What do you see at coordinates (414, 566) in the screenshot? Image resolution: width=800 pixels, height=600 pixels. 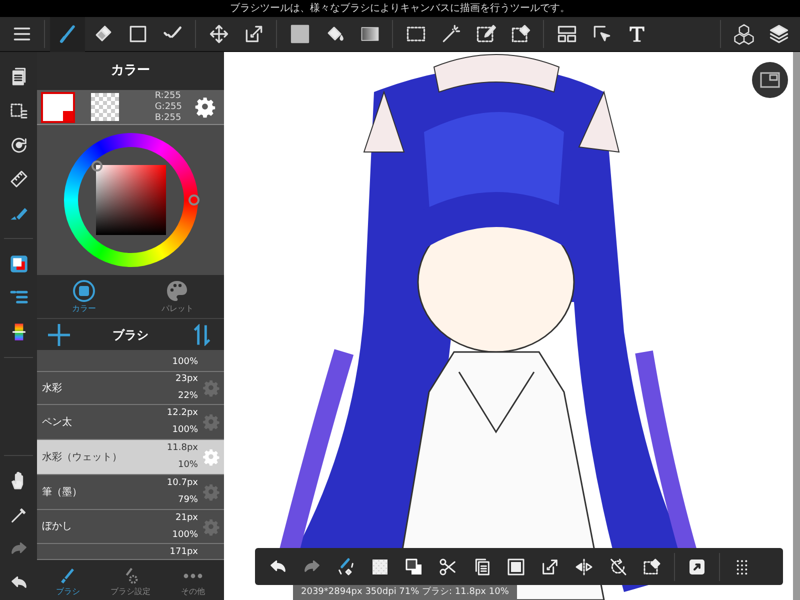 I see `color-swap-icon` at bounding box center [414, 566].